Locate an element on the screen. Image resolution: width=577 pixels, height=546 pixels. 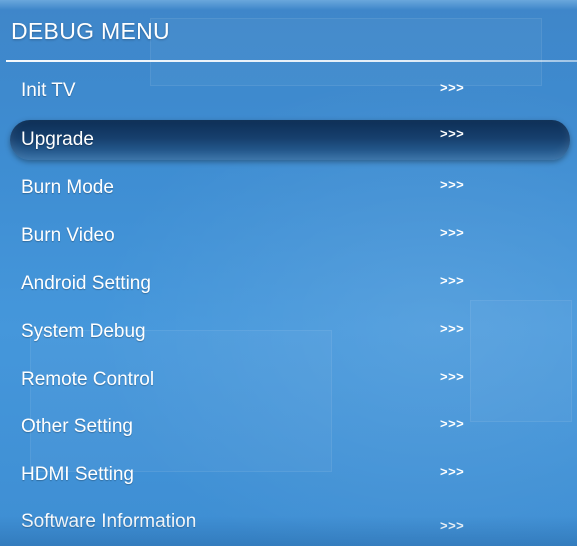
menu-item-label: Upgrade is located at coordinates (57, 139).